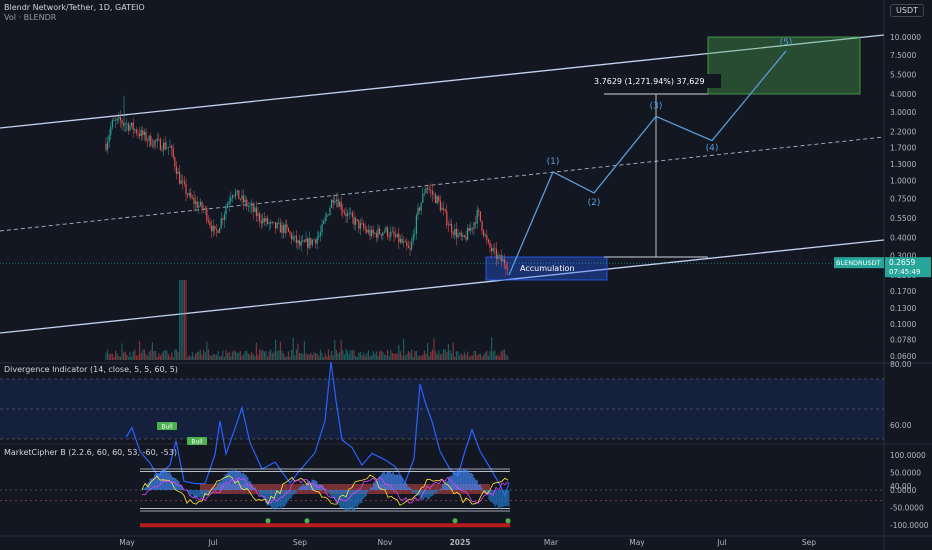  What do you see at coordinates (903, 356) in the screenshot?
I see `price-tick: 0.0600` at bounding box center [903, 356].